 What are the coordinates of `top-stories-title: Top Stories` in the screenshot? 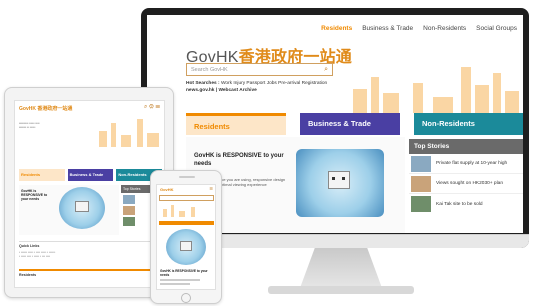 It's located at (466, 146).